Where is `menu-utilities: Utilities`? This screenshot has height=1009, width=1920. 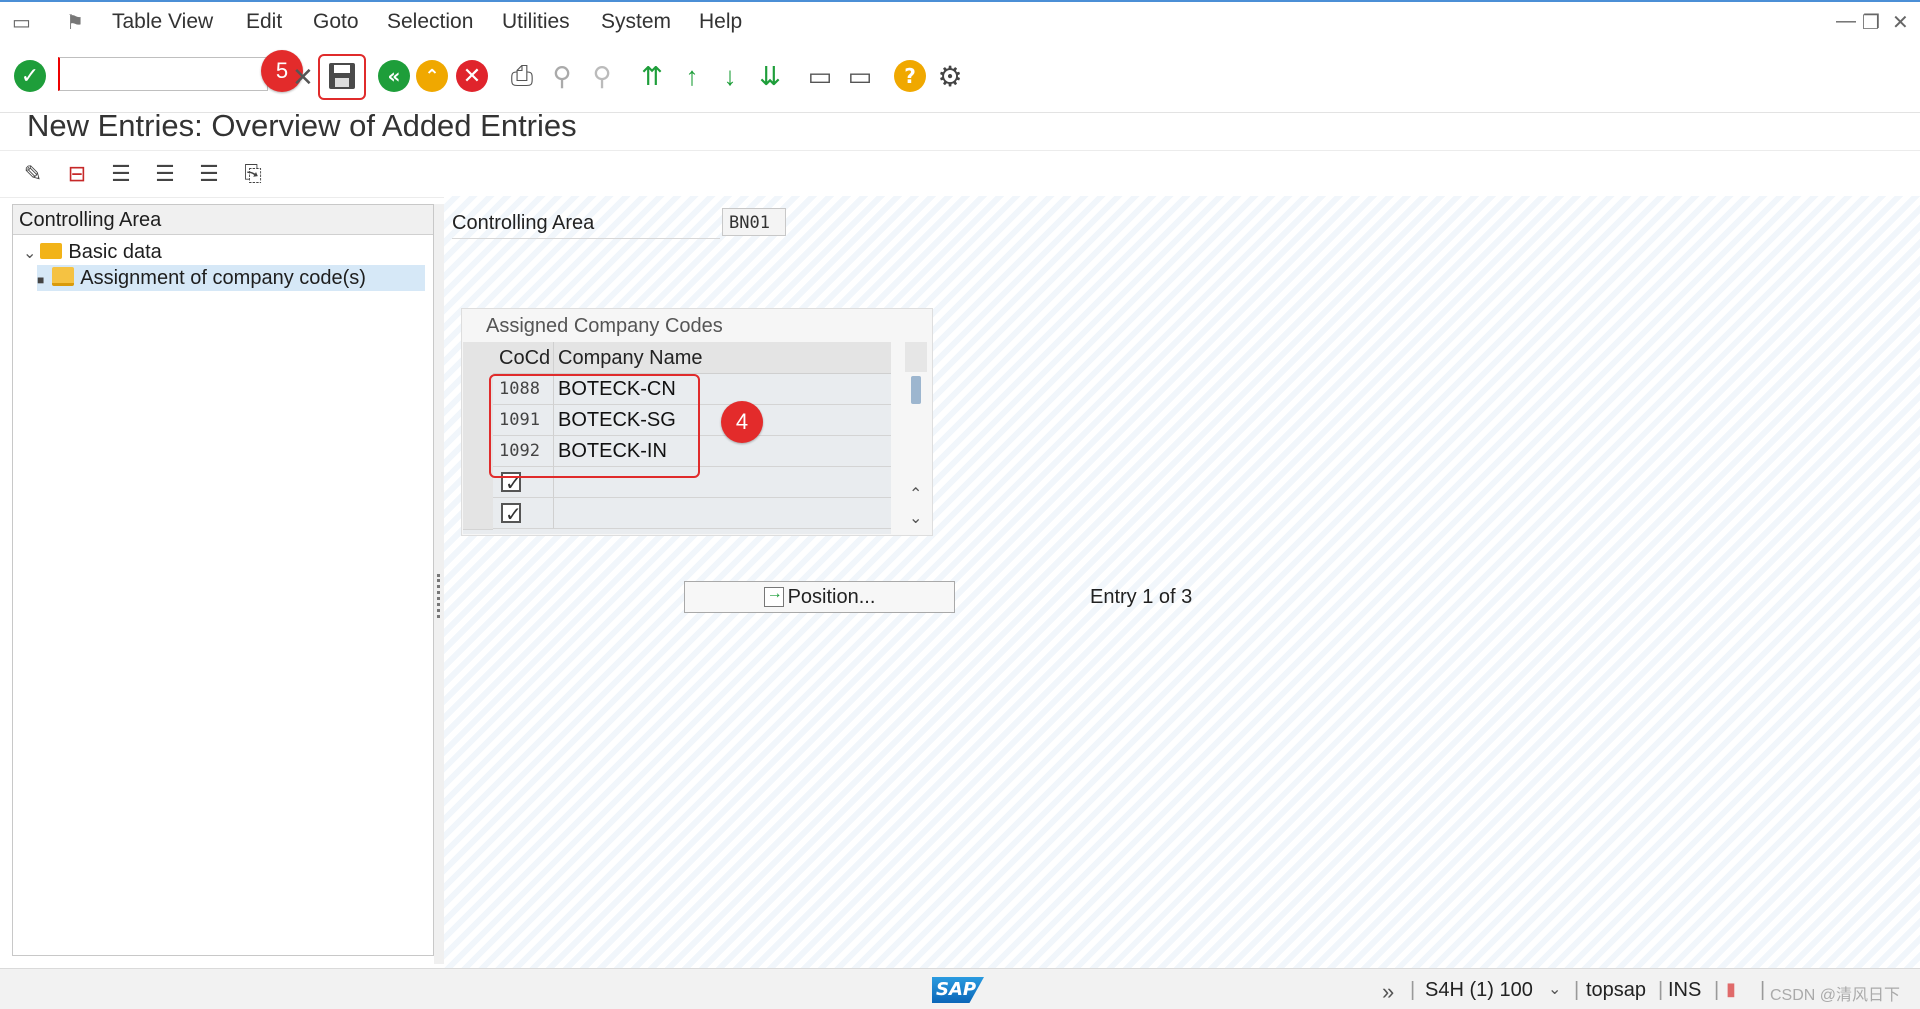
menu-utilities: Utilities is located at coordinates (536, 22).